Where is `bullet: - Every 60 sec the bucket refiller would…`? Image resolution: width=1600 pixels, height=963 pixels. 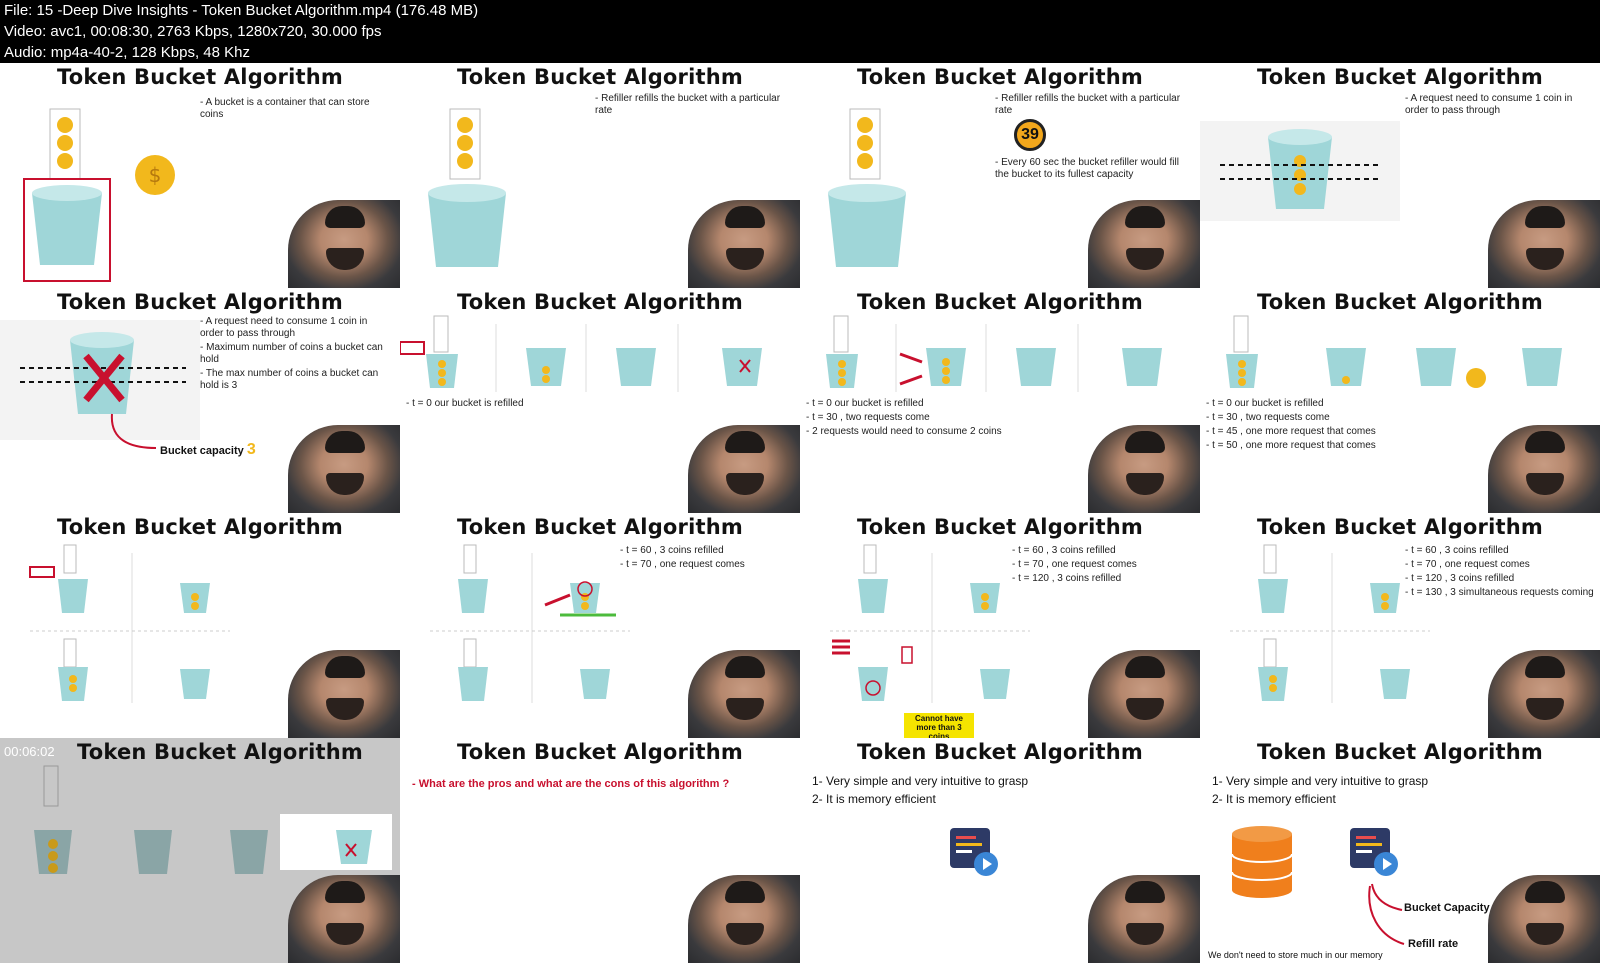 bullet: - Every 60 sec the bucket refiller would… is located at coordinates (1087, 168).